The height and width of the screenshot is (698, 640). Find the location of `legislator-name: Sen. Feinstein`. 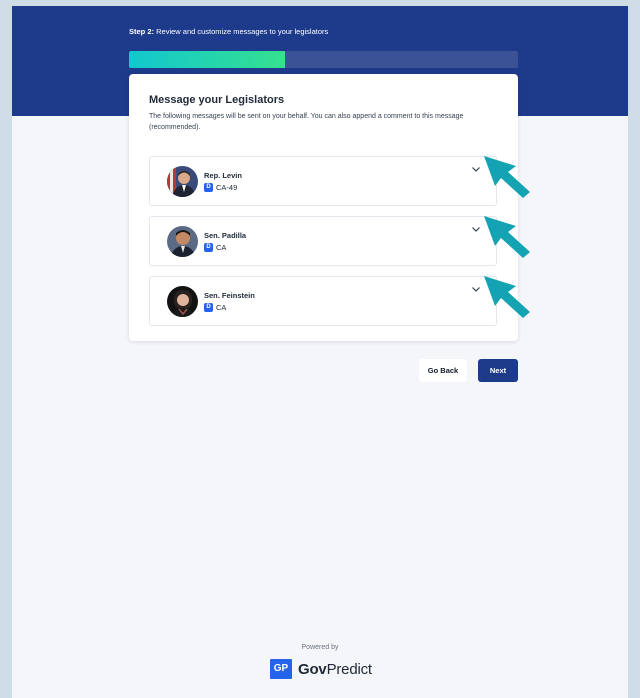

legislator-name: Sen. Feinstein is located at coordinates (229, 295).